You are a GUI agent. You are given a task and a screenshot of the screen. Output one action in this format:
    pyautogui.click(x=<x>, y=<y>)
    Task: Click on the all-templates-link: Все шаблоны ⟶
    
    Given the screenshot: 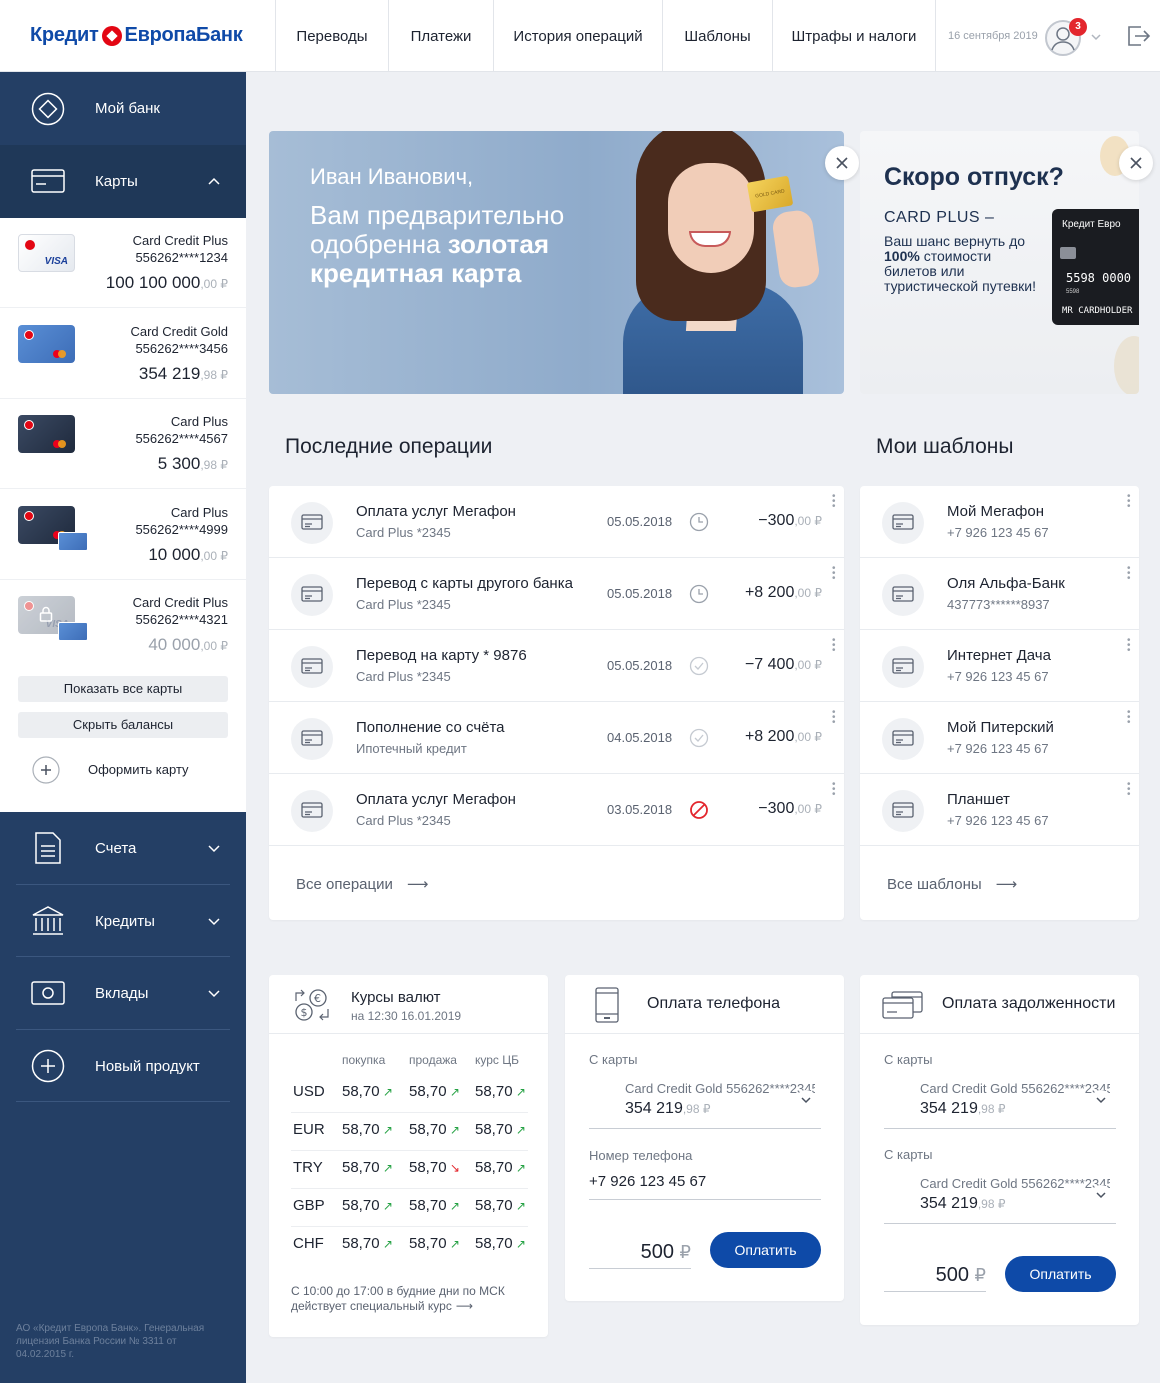 What is the action you would take?
    pyautogui.click(x=952, y=884)
    